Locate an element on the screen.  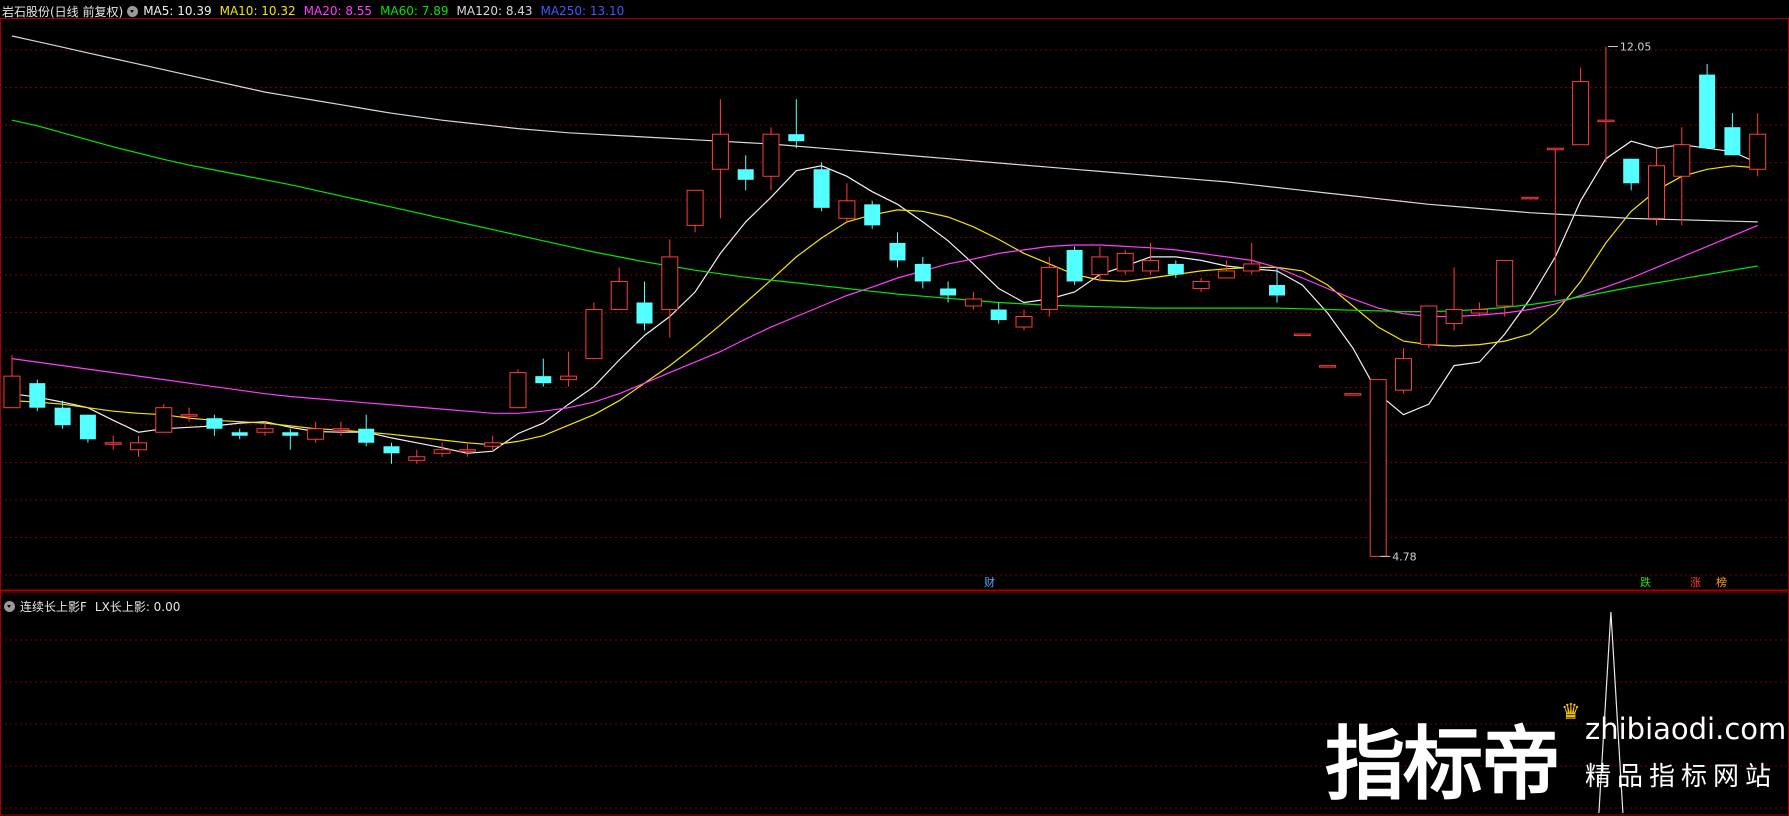
watermark-url: zhibiaodi.com is located at coordinates (1686, 729).